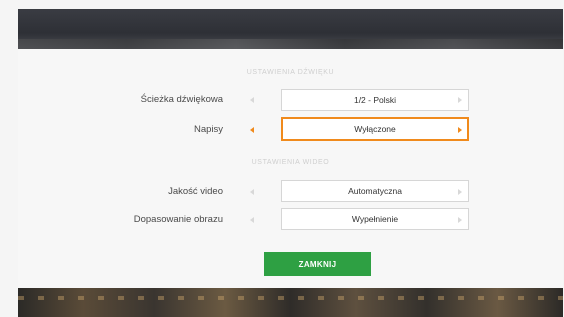 This screenshot has height=317, width=564. What do you see at coordinates (178, 219) in the screenshot?
I see `label-image-fit: Dopasowanie obrazu` at bounding box center [178, 219].